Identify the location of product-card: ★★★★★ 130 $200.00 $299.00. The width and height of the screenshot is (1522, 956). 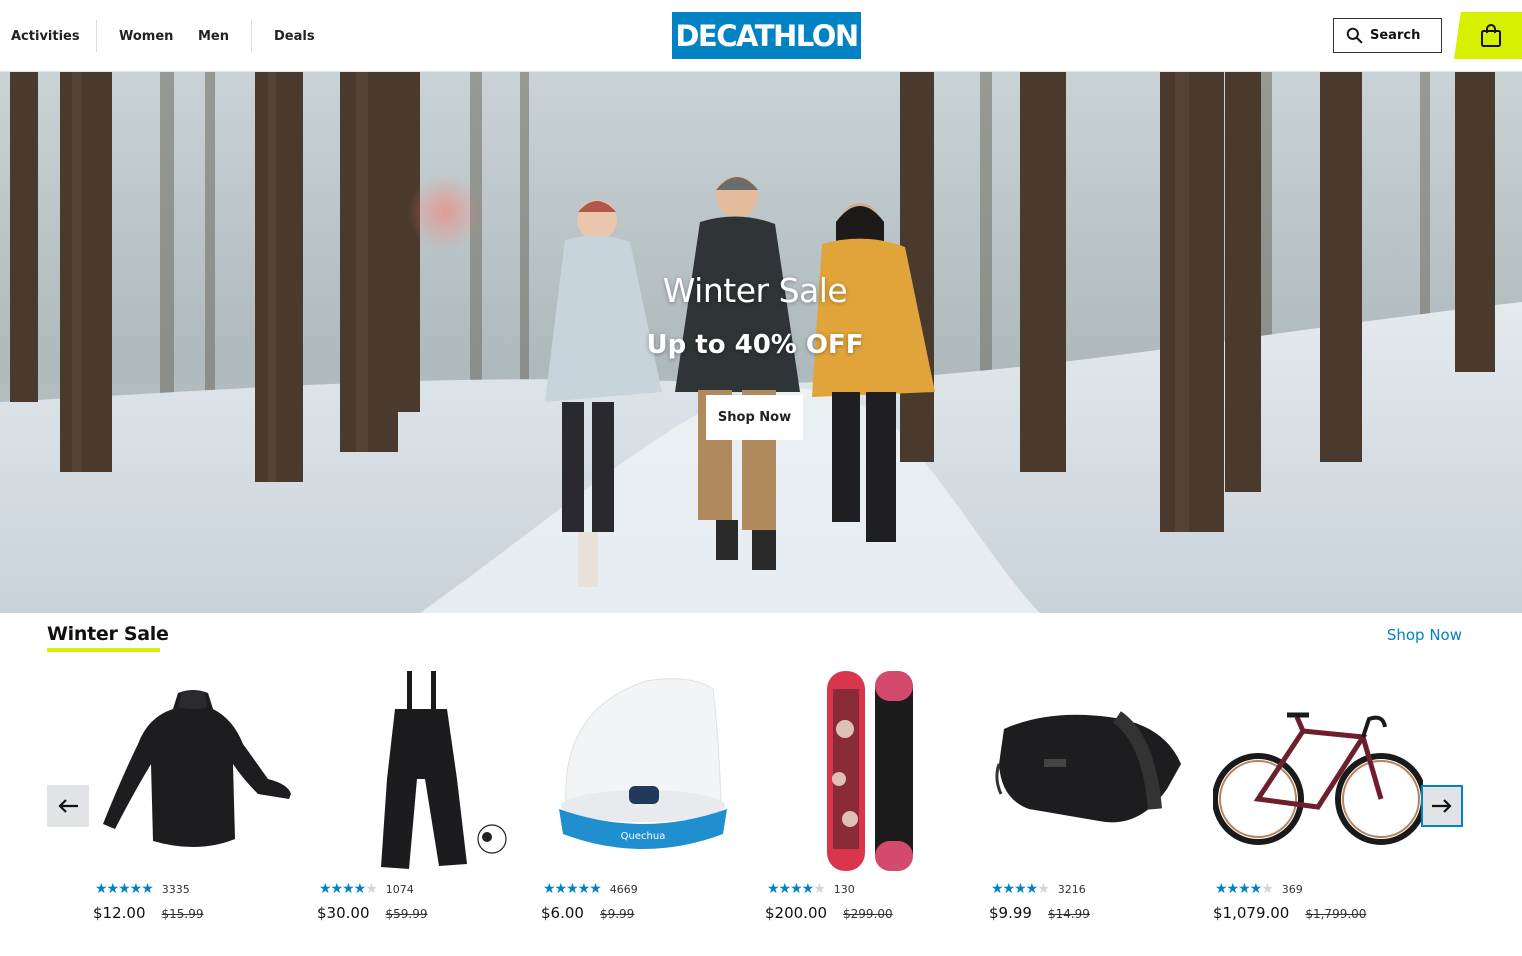
(870, 799).